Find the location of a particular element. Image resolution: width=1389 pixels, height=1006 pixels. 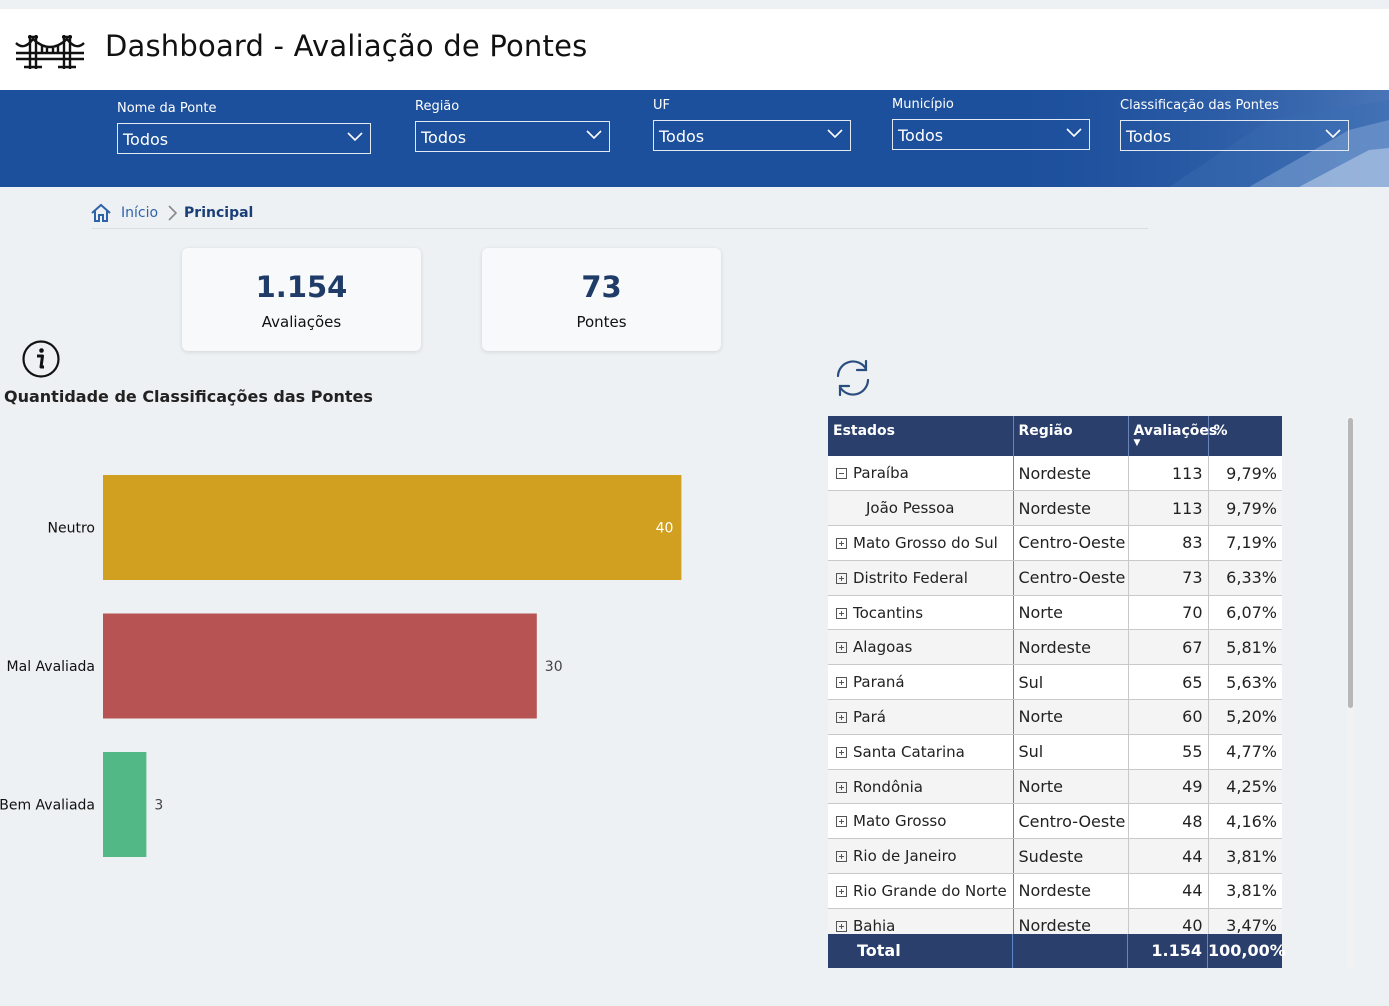

table-row: Mato Grosso do Sul Centro-Oeste 83 7,19% is located at coordinates (1055, 543).